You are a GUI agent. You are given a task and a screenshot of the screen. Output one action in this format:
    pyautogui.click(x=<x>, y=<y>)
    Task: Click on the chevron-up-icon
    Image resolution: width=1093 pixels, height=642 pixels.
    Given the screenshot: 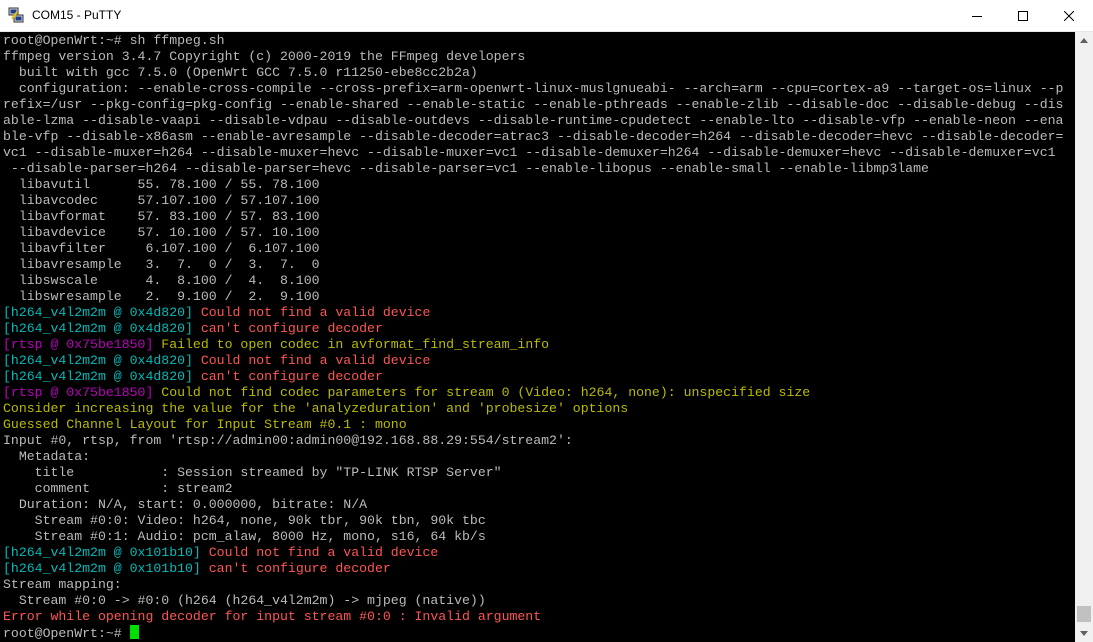 What is the action you would take?
    pyautogui.click(x=1084, y=40)
    